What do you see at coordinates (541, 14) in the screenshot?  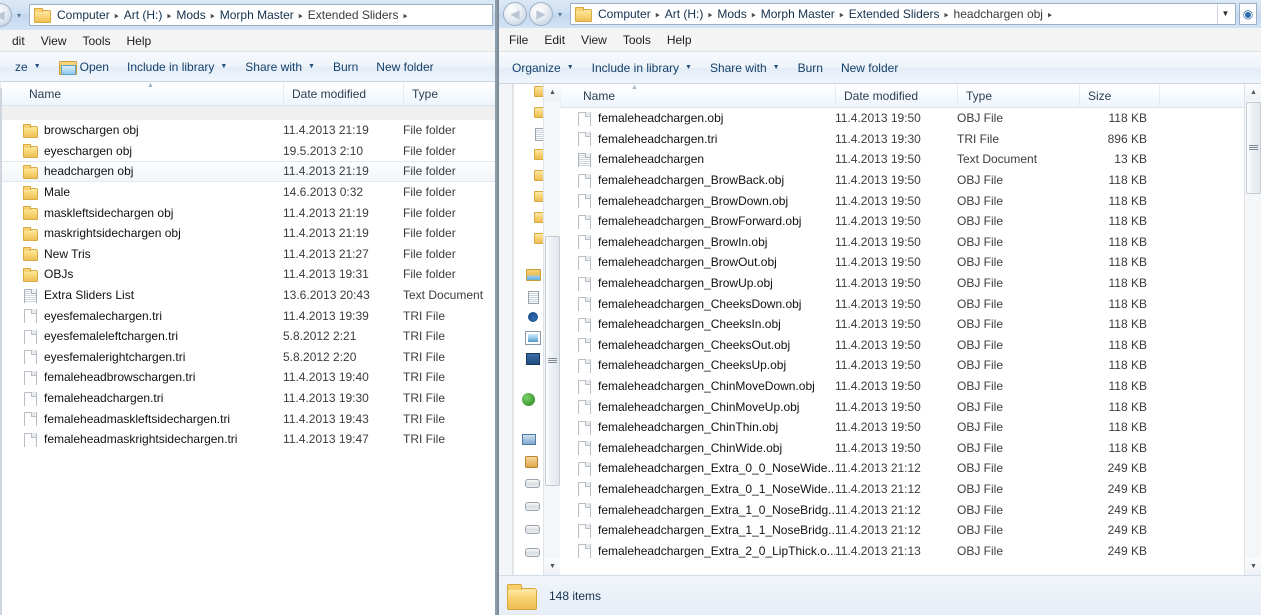 I see `forward-button-right: ▶` at bounding box center [541, 14].